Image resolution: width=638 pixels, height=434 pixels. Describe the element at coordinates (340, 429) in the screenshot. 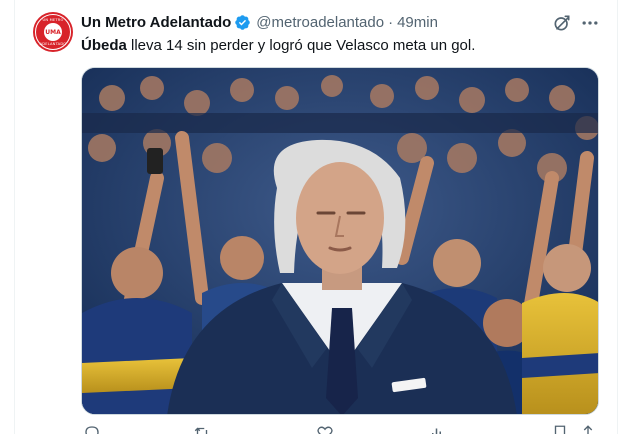

I see `tweet-actions` at that location.